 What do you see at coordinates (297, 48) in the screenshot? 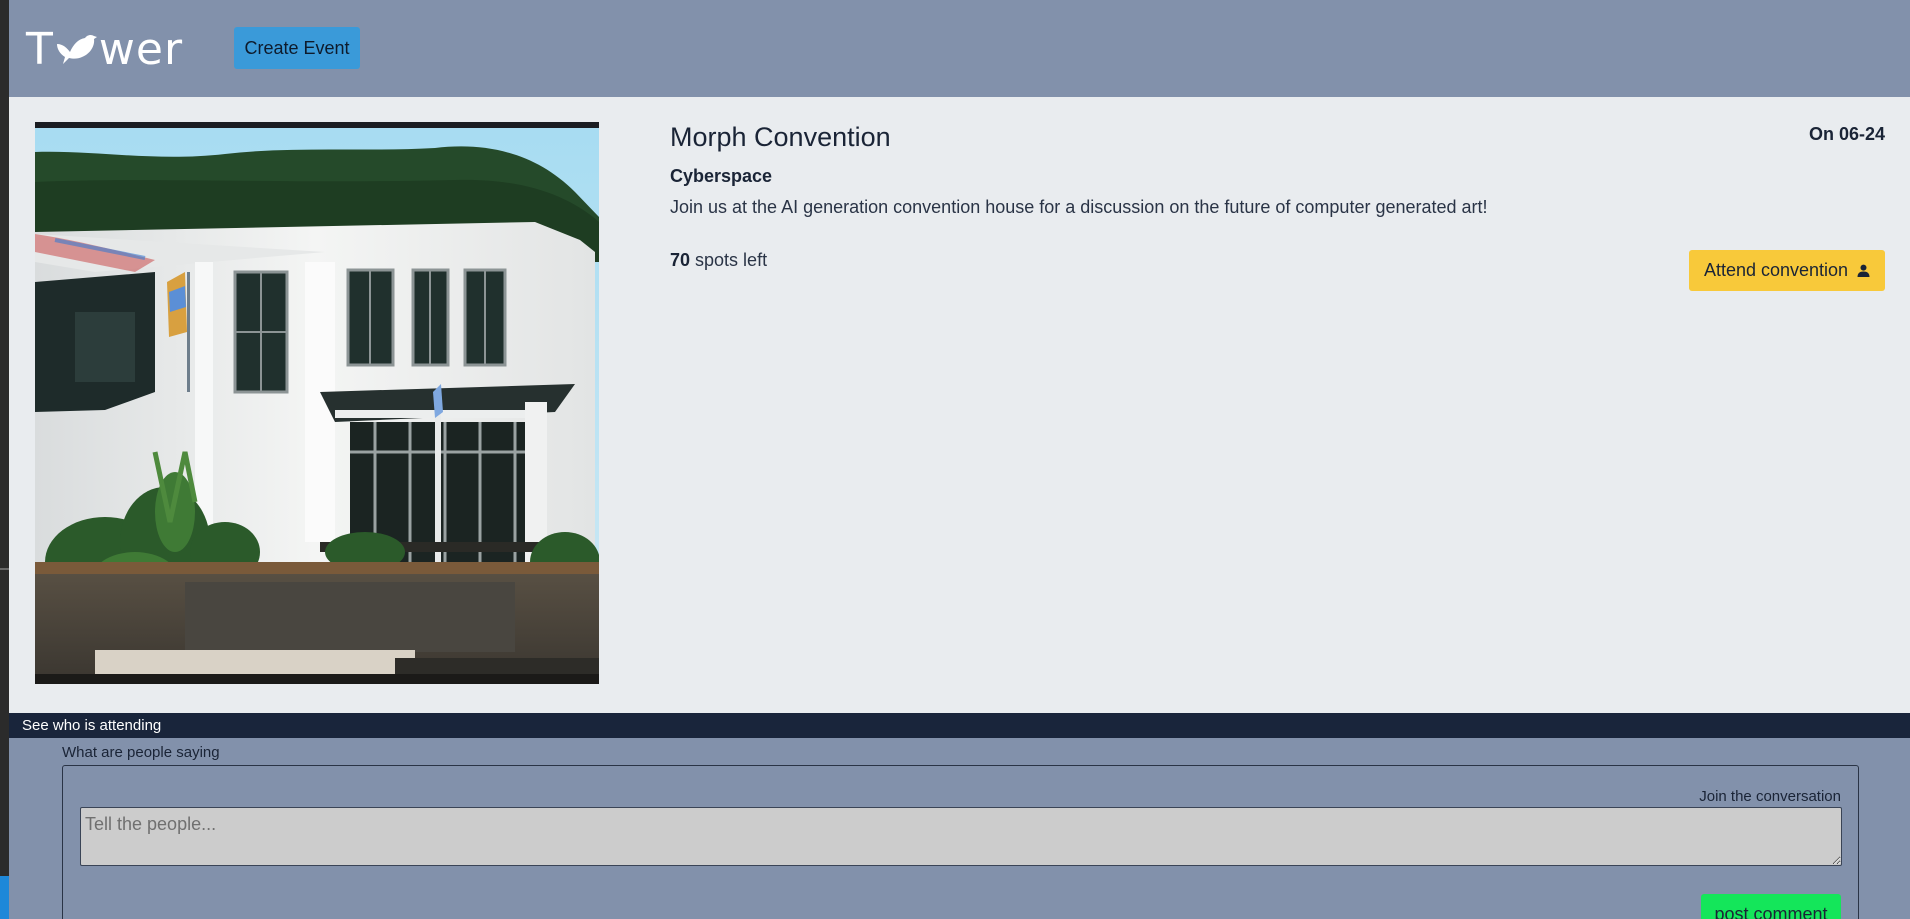
I see `create-event-button: Create Event` at bounding box center [297, 48].